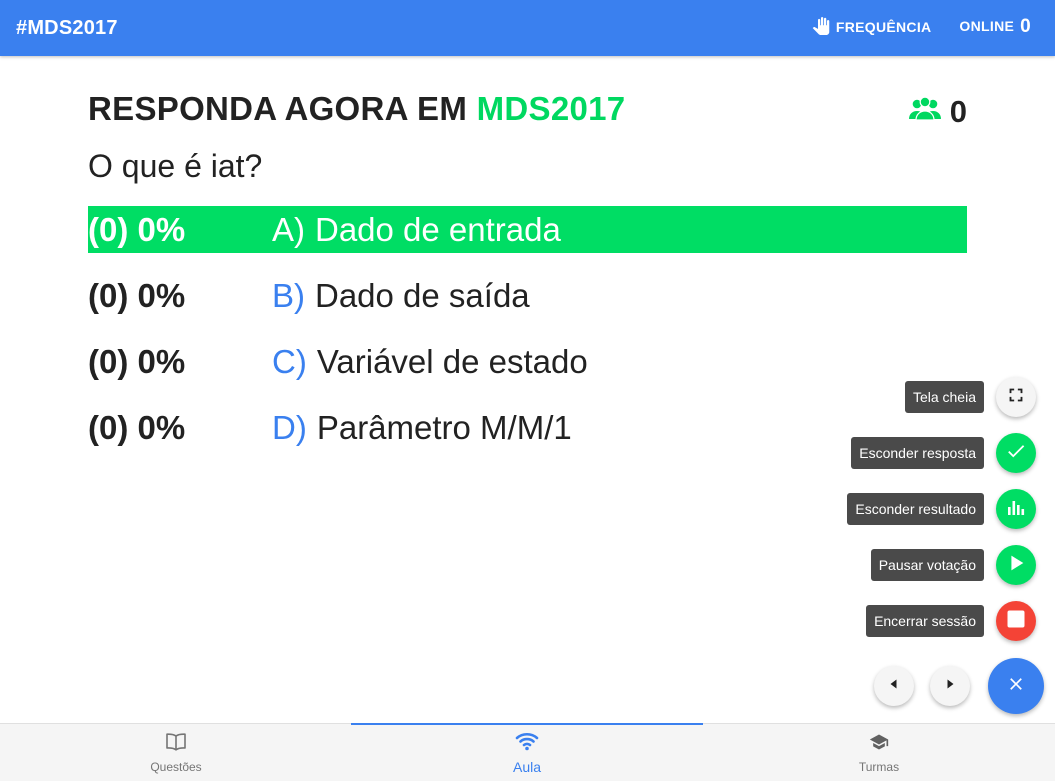  Describe the element at coordinates (824, 27) in the screenshot. I see `hand-icon` at that location.